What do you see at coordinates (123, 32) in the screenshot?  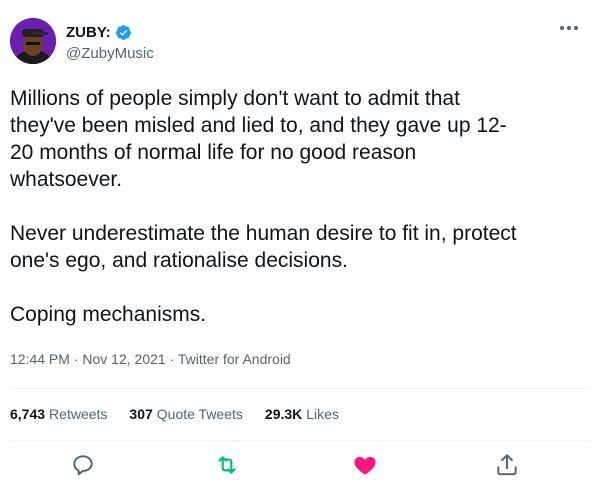 I see `verified-badge-icon` at bounding box center [123, 32].